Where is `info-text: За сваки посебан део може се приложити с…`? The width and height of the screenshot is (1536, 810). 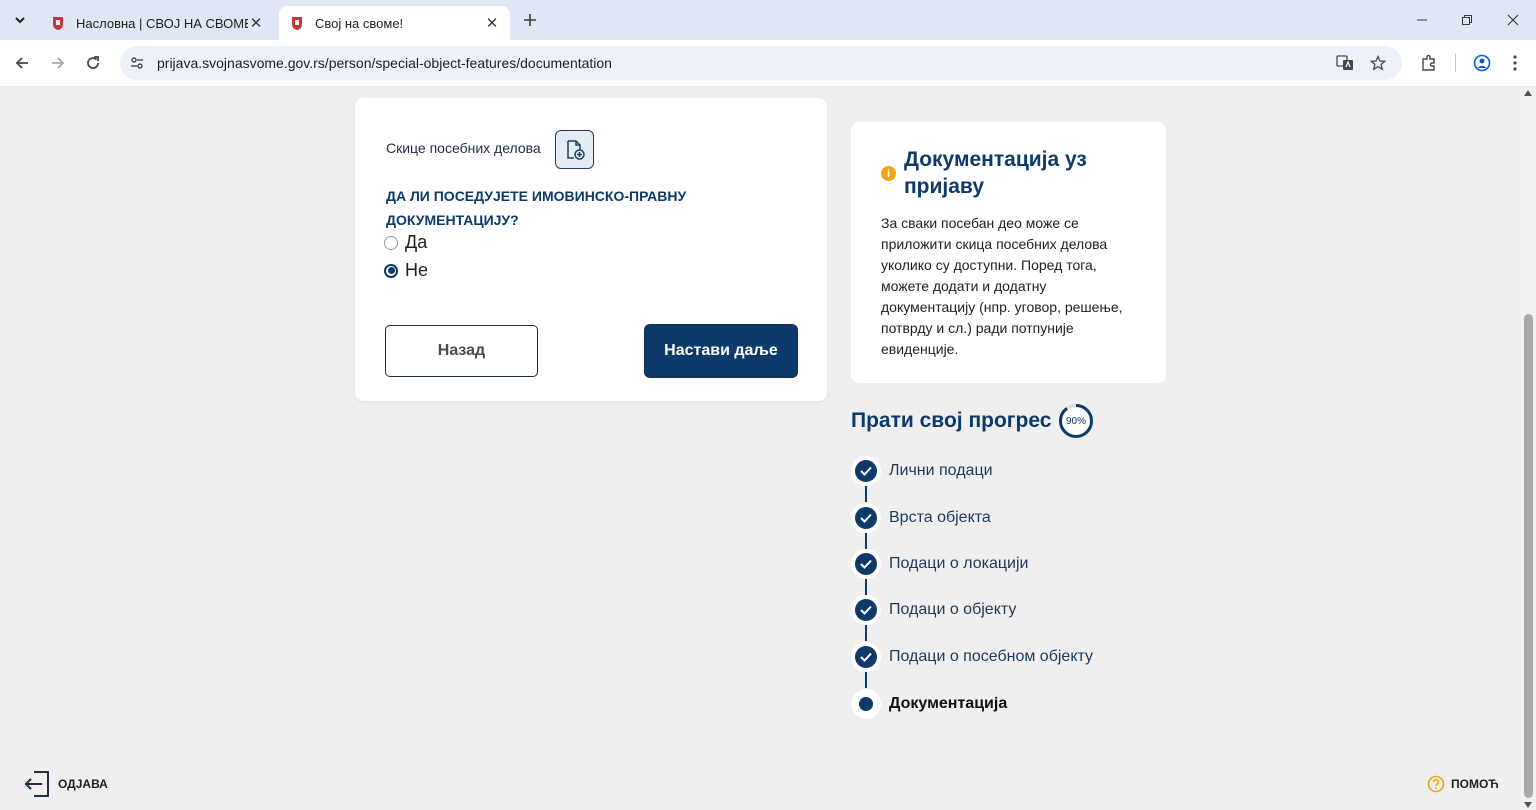 info-text: За сваки посебан део може се приложити с… is located at coordinates (1002, 286).